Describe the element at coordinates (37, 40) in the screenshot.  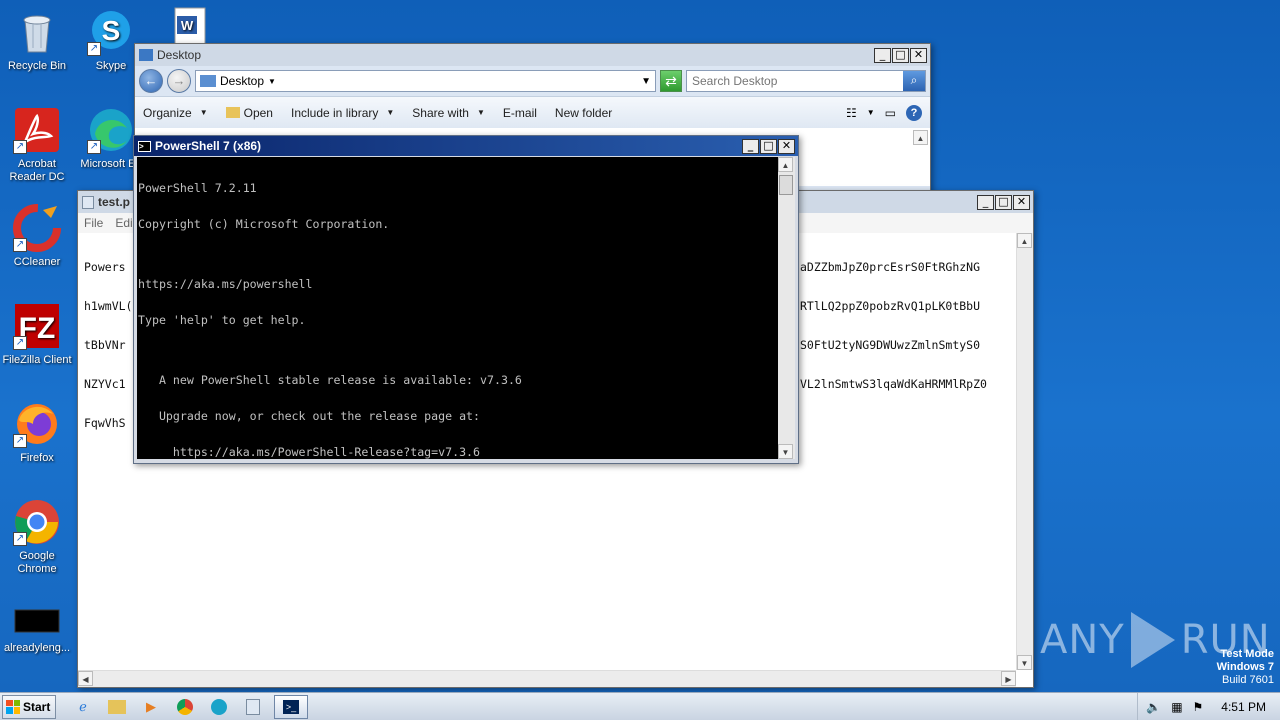
I see `desktop-icon-recycle-bin: Recycle Bin` at that location.